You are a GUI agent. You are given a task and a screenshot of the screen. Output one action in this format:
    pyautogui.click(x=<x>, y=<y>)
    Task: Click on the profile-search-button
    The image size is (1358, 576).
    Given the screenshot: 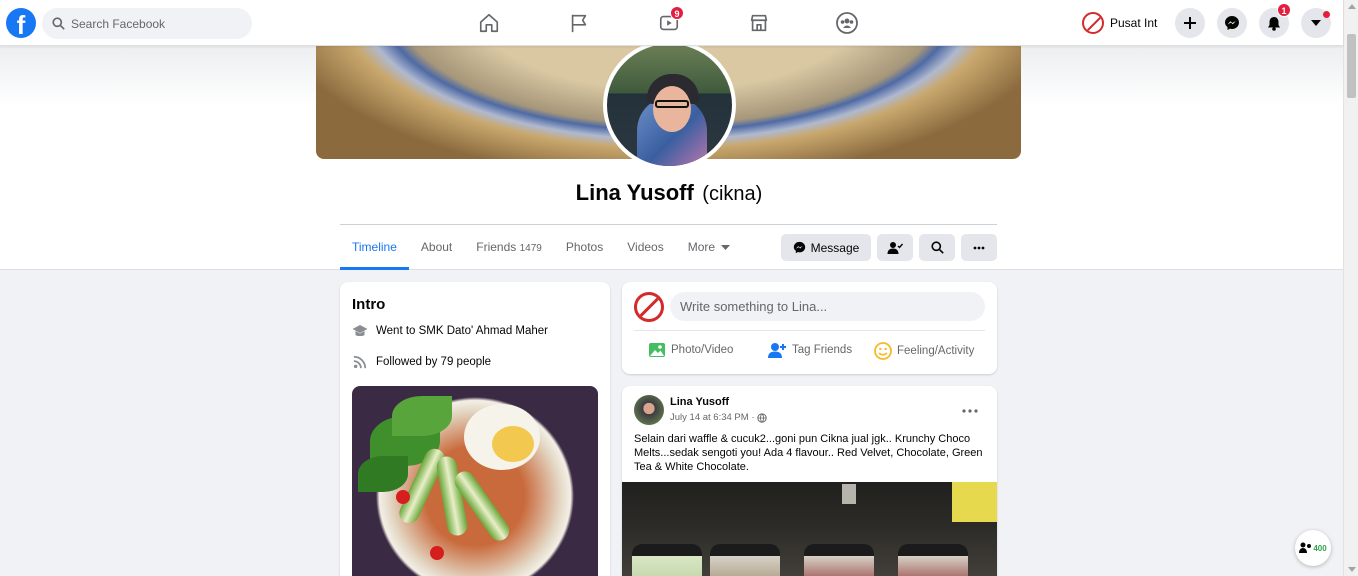 What is the action you would take?
    pyautogui.click(x=937, y=247)
    